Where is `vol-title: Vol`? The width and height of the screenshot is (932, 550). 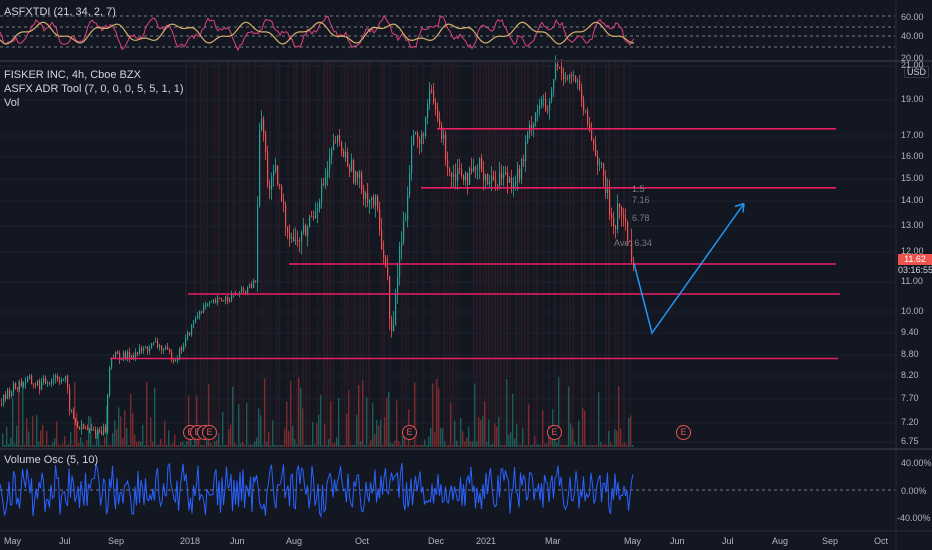 vol-title: Vol is located at coordinates (11, 103).